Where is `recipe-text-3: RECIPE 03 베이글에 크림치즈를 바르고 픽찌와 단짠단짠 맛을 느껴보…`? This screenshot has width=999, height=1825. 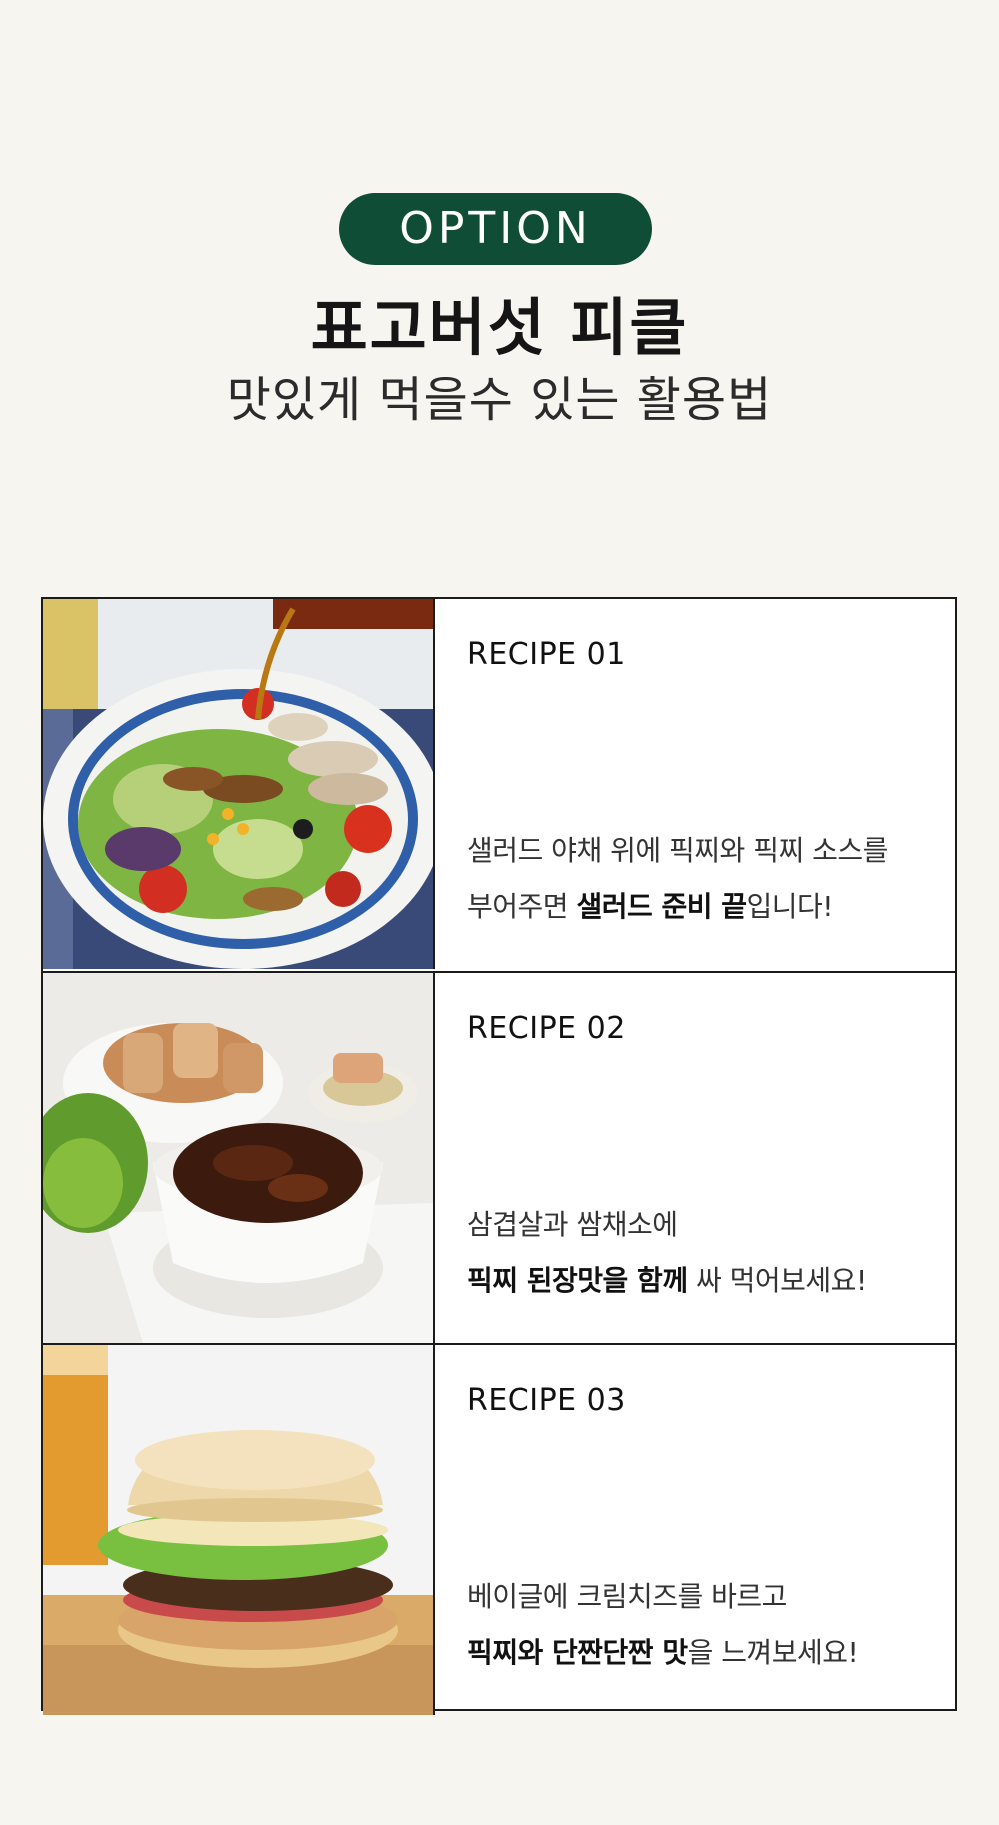 recipe-text-3: RECIPE 03 베이글에 크림치즈를 바르고 픽찌와 단짠단짠 맛을 느껴보… is located at coordinates (702, 1530).